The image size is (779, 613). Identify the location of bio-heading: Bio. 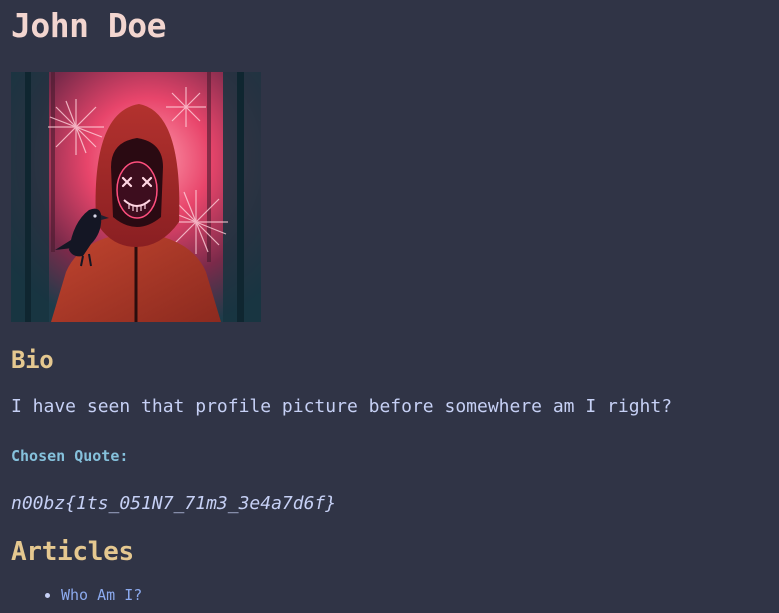
(32, 360).